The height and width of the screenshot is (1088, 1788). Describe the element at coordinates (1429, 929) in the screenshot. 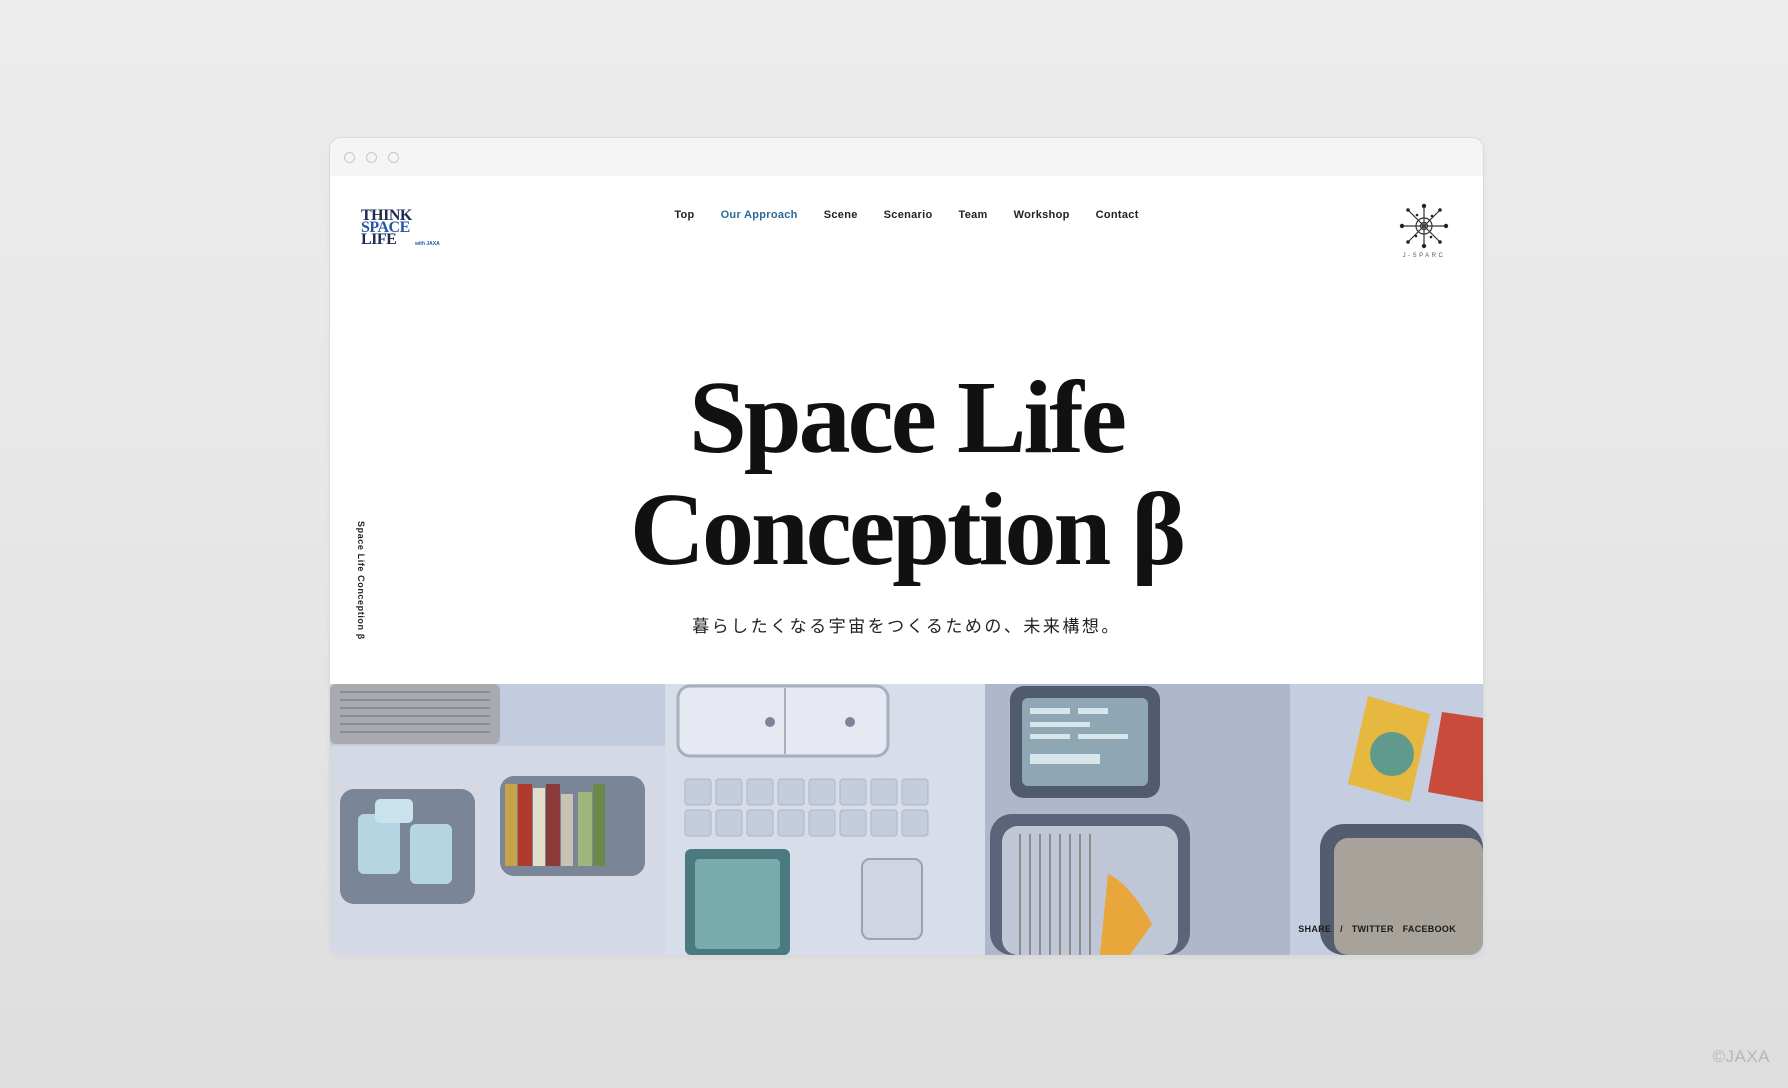

I see `share-facebook-link: FACEBOOK` at that location.